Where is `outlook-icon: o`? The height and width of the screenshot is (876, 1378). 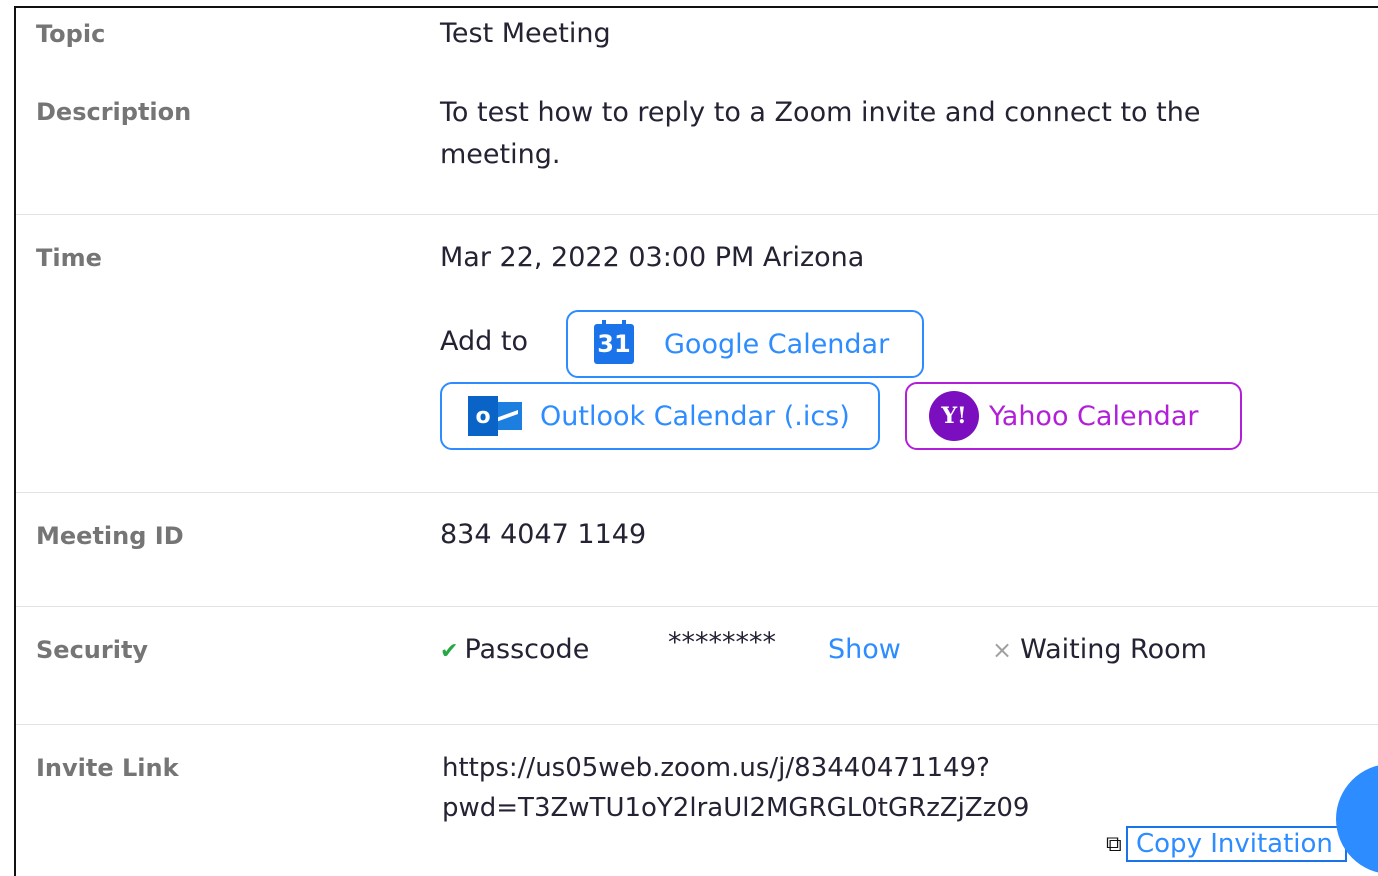
outlook-icon: o is located at coordinates (496, 416).